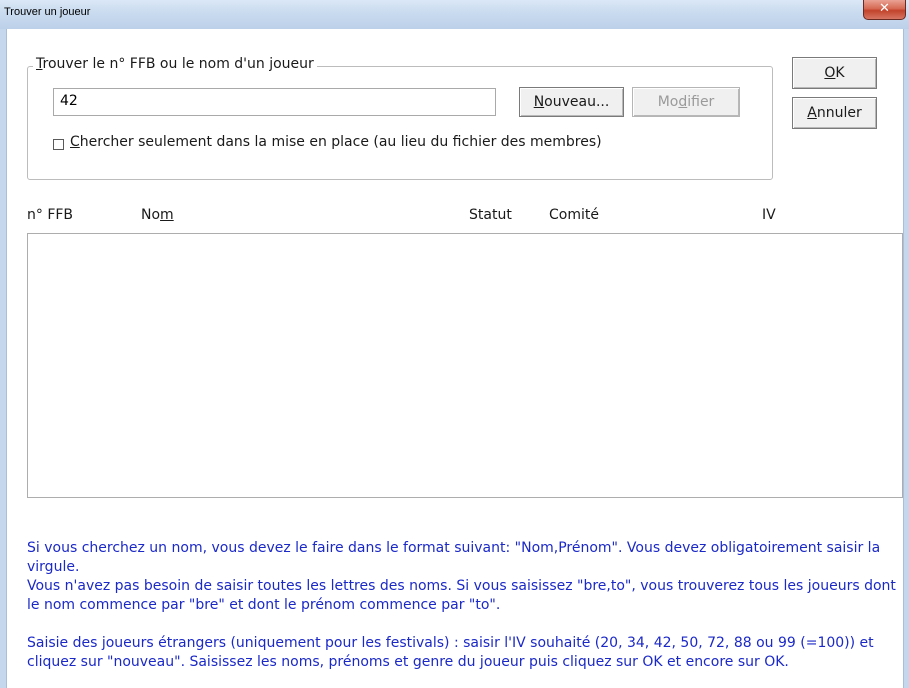 The width and height of the screenshot is (909, 688). I want to click on column-header-comite: Comité, so click(574, 215).